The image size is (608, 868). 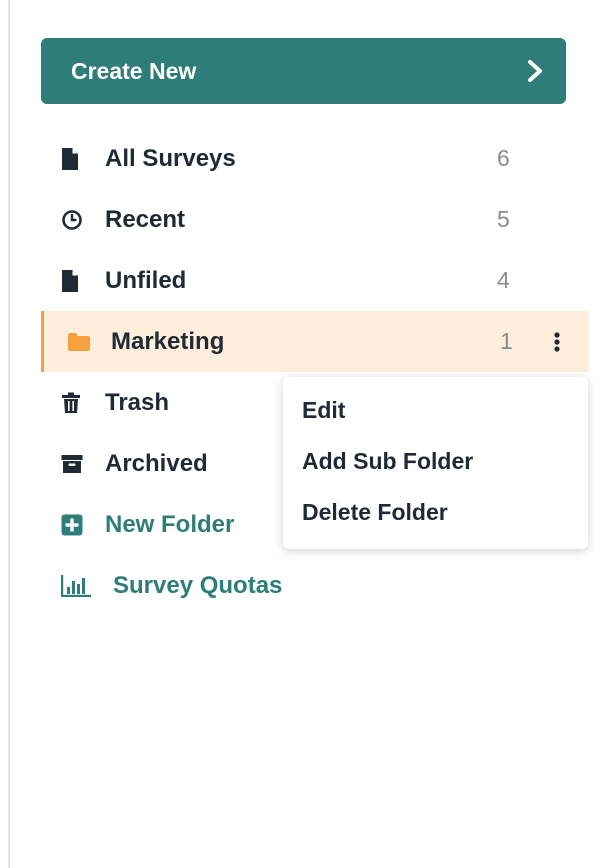 I want to click on survey-quotas-link: Survey Quotas, so click(x=315, y=585).